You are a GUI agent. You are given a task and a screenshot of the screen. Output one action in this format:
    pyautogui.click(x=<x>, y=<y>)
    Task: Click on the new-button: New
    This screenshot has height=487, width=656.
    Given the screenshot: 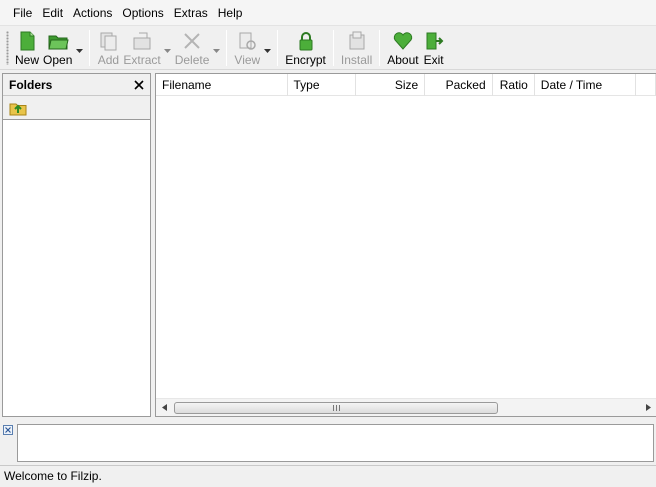 What is the action you would take?
    pyautogui.click(x=27, y=47)
    